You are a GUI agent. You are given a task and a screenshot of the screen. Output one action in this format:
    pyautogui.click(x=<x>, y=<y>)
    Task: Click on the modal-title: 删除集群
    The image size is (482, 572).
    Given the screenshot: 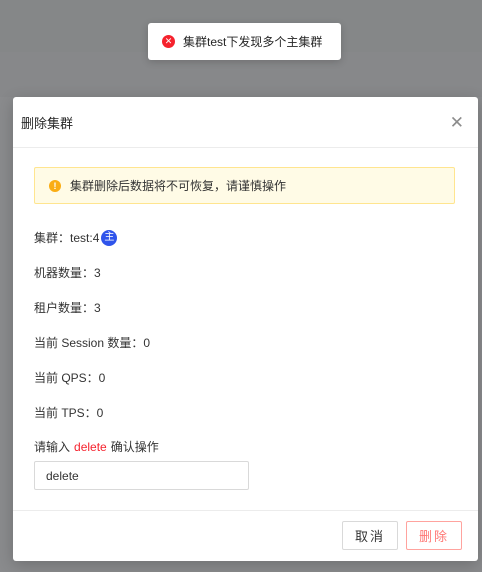 What is the action you would take?
    pyautogui.click(x=47, y=123)
    